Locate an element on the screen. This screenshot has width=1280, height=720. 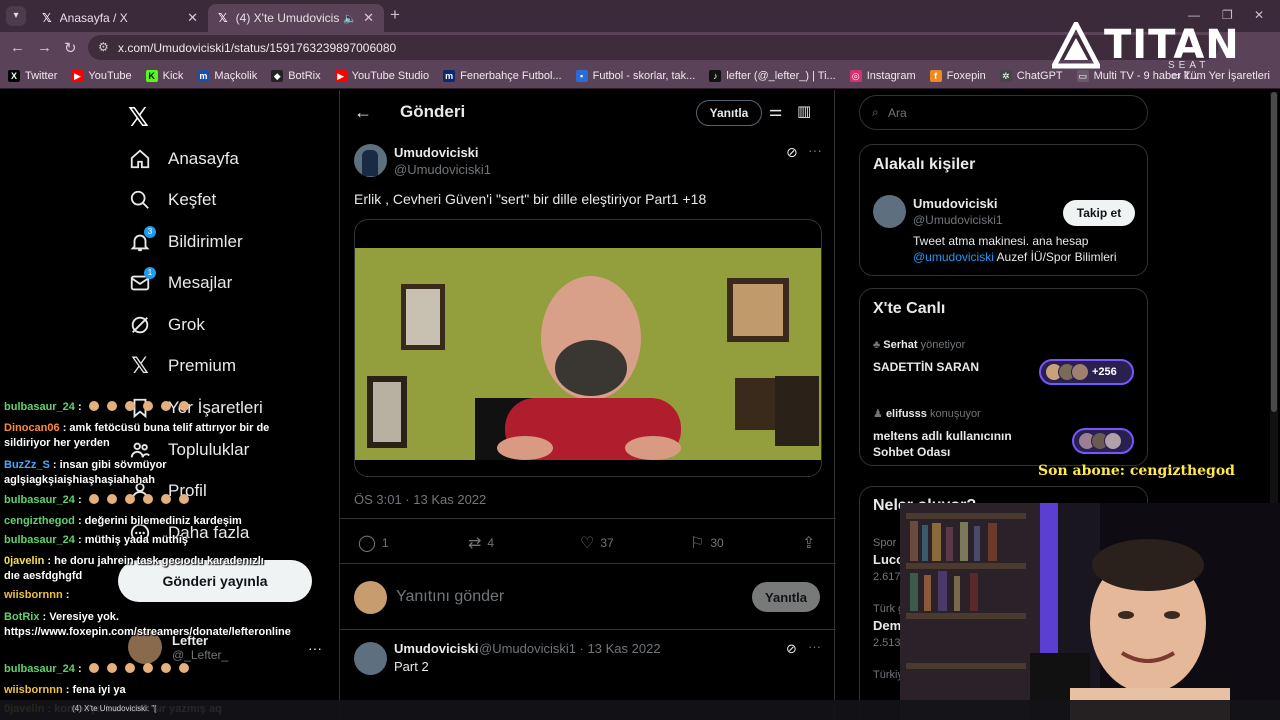
new-tab-button: + is located at coordinates (395, 15).